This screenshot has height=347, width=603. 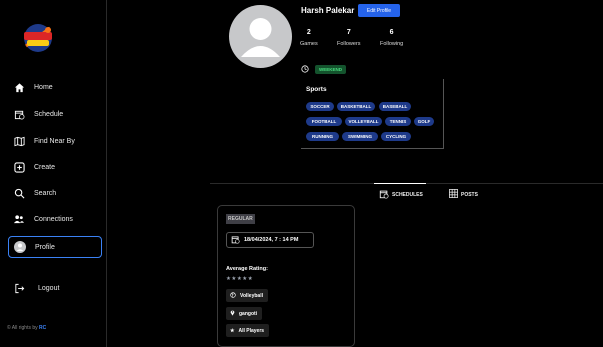 I want to click on sidebar-item-schedule: Schedule, so click(x=55, y=114).